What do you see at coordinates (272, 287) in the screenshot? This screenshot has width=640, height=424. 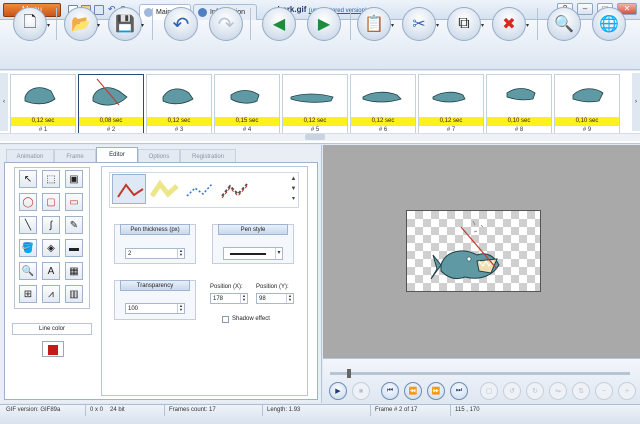 I see `position-y-label: Position (Y):` at bounding box center [272, 287].